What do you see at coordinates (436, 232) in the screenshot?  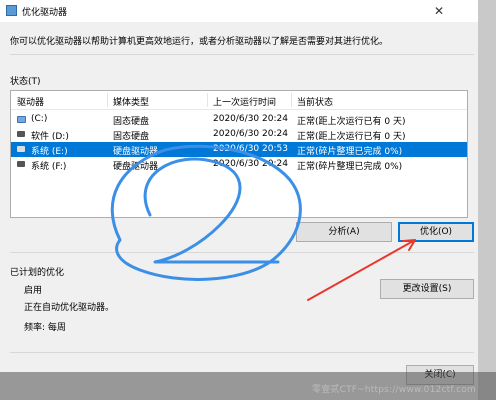 I see `optimize-button: 优化(O)` at bounding box center [436, 232].